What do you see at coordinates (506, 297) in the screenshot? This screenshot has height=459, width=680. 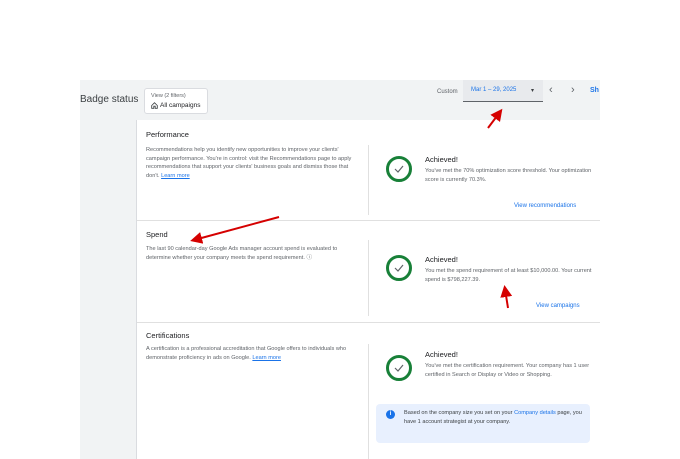 I see `arrow-to-amount` at bounding box center [506, 297].